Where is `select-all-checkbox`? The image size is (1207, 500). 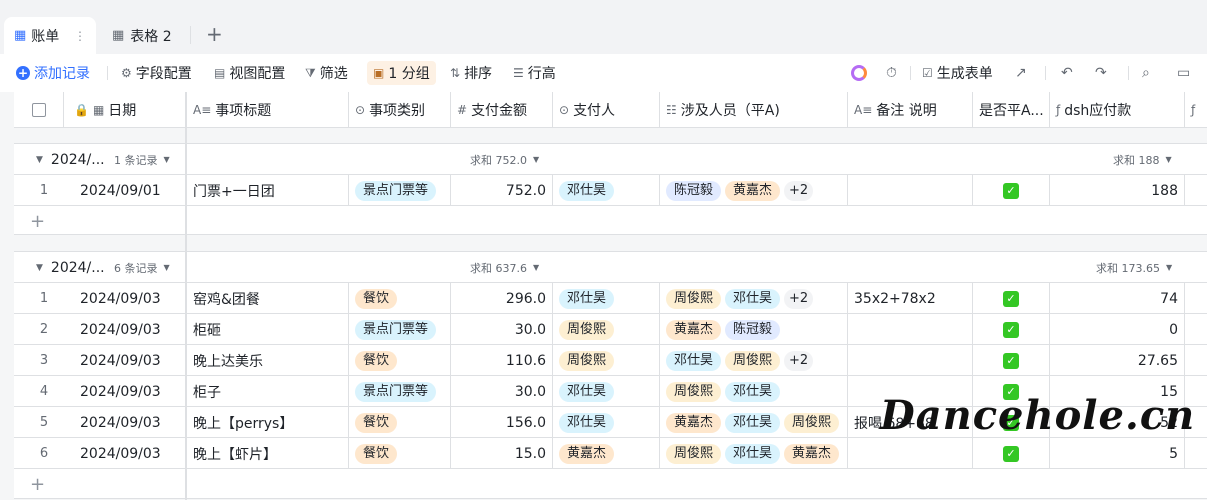
select-all-checkbox is located at coordinates (39, 110).